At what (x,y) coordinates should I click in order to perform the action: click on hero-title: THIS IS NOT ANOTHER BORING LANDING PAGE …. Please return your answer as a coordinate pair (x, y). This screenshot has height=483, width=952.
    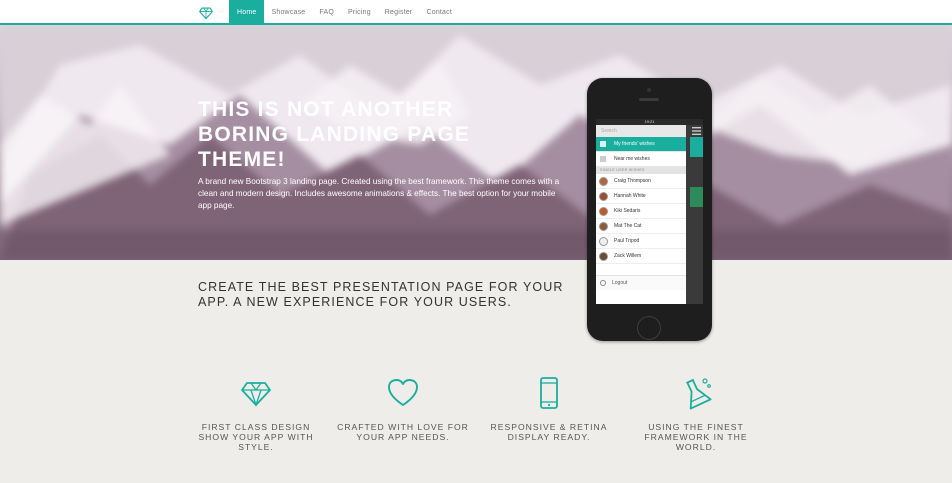
    Looking at the image, I should click on (334, 134).